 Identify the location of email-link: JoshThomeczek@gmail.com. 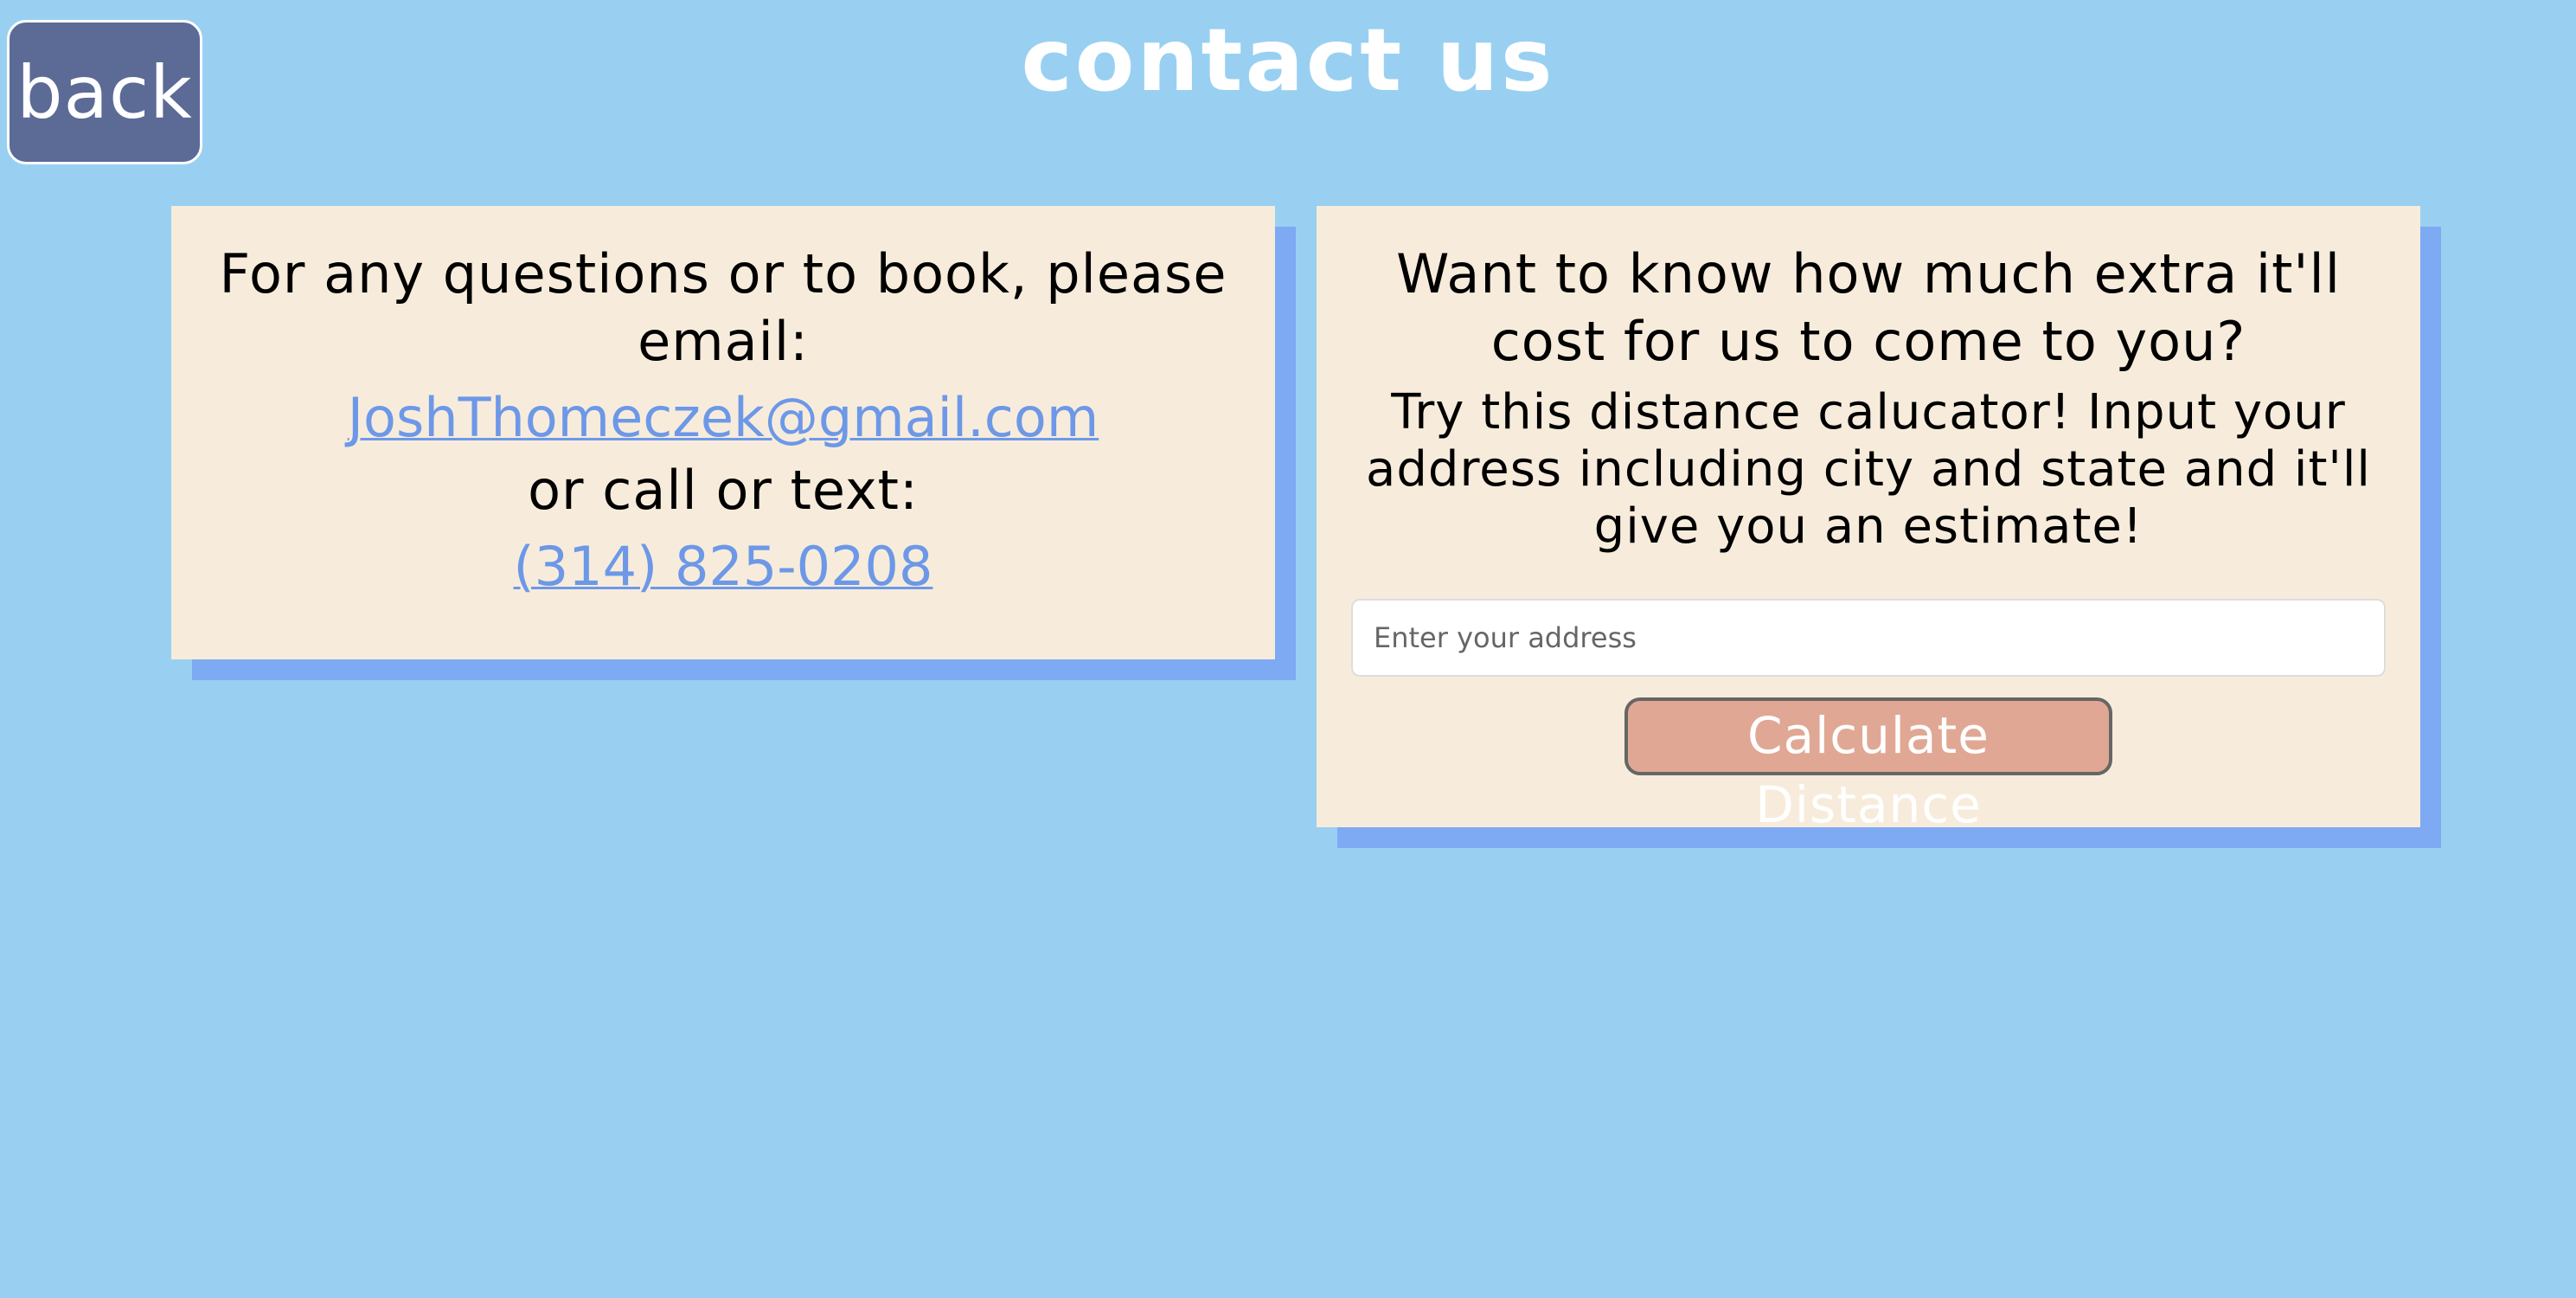
(723, 418).